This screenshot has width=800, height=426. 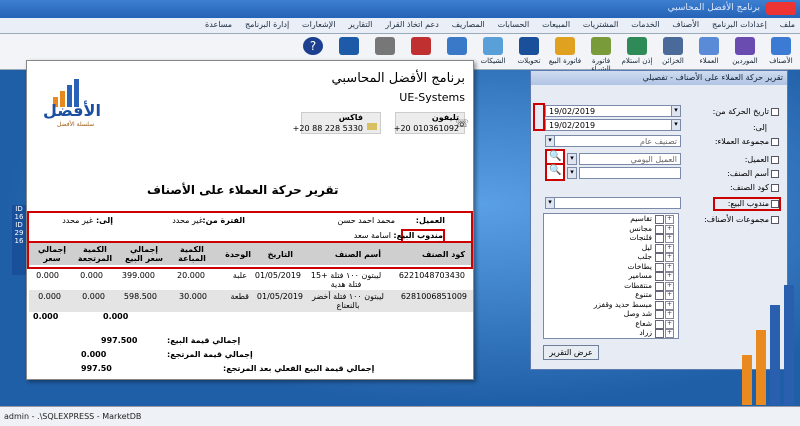 What do you see at coordinates (659, 78) in the screenshot?
I see `dialog-caption: تقرير حركة العملاء على الأصناف - تفصيلي` at bounding box center [659, 78].